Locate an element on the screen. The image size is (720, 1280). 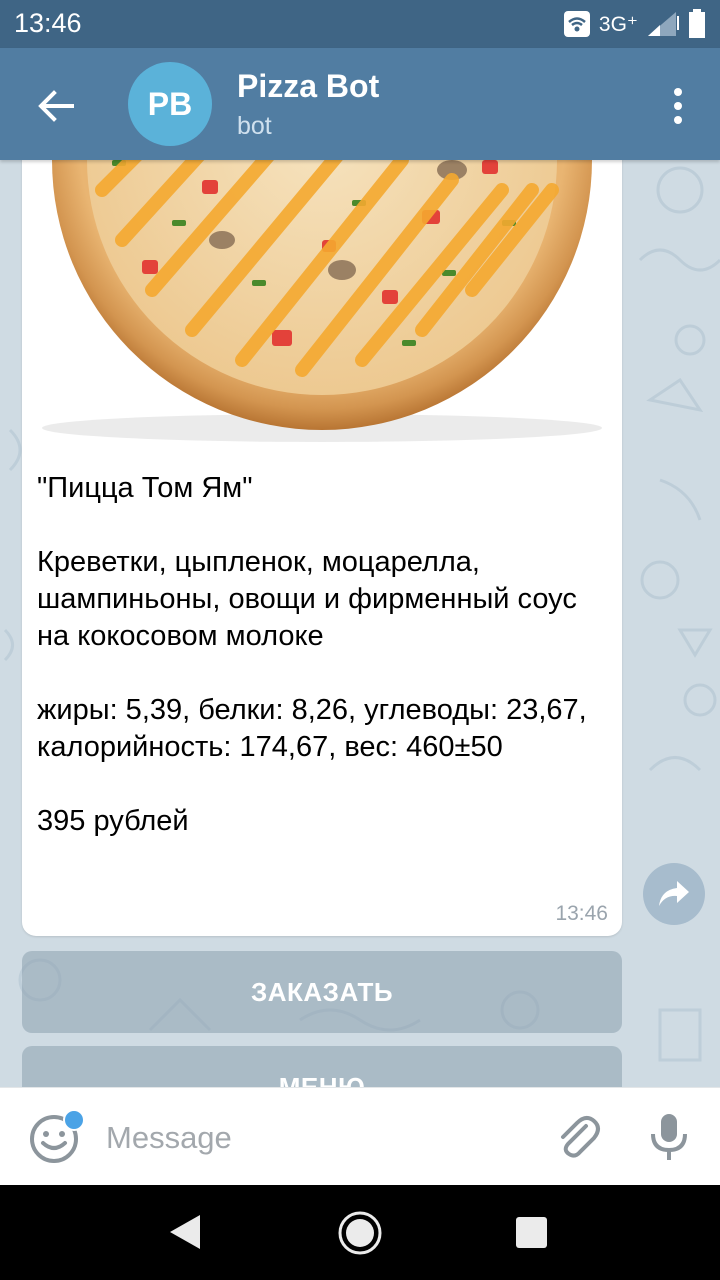
chat-header: PB Pizza Bot bot is located at coordinates (360, 104).